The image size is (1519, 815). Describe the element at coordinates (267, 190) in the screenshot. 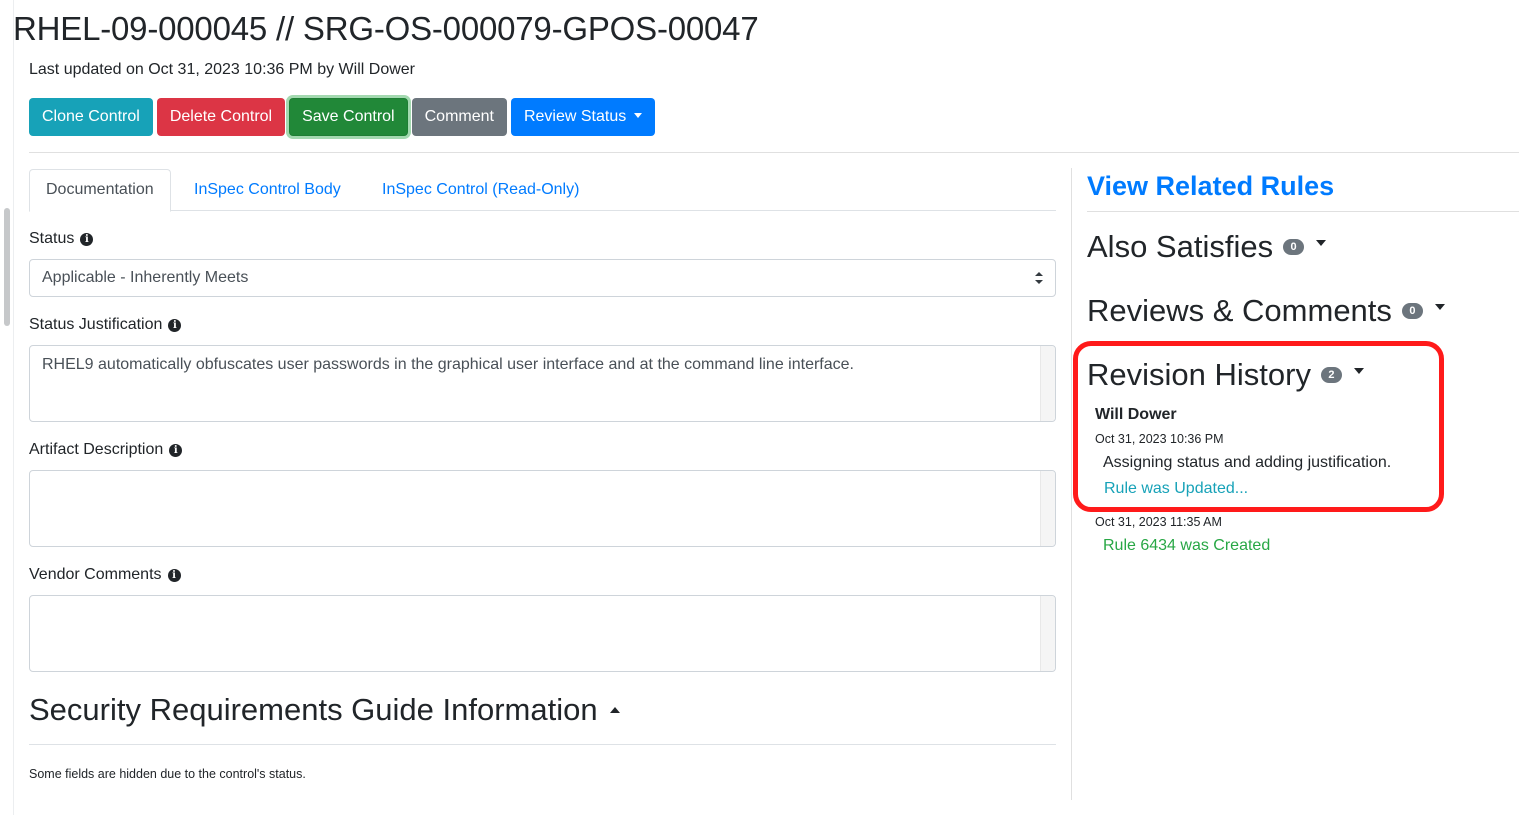

I see `tab-inspec-control-body: InSpec Control Body` at that location.